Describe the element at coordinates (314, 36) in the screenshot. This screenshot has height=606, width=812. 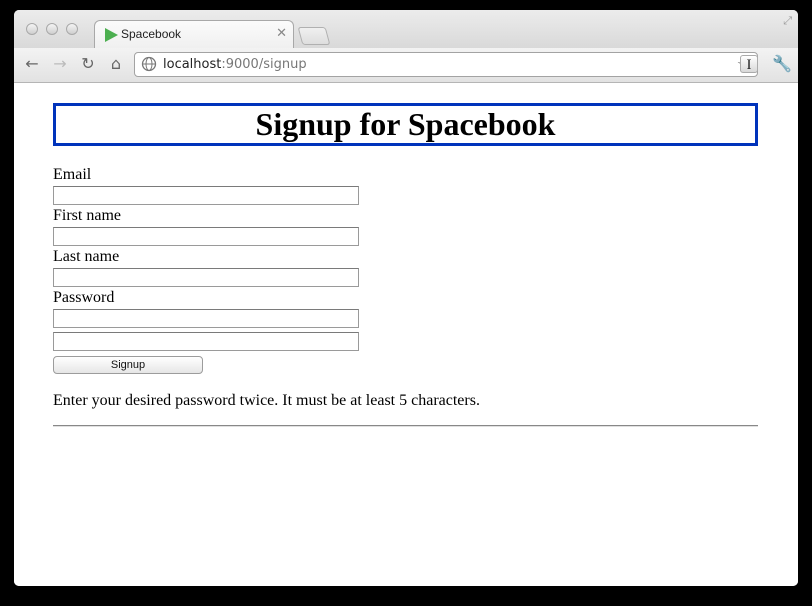
I see `new-tab-button` at that location.